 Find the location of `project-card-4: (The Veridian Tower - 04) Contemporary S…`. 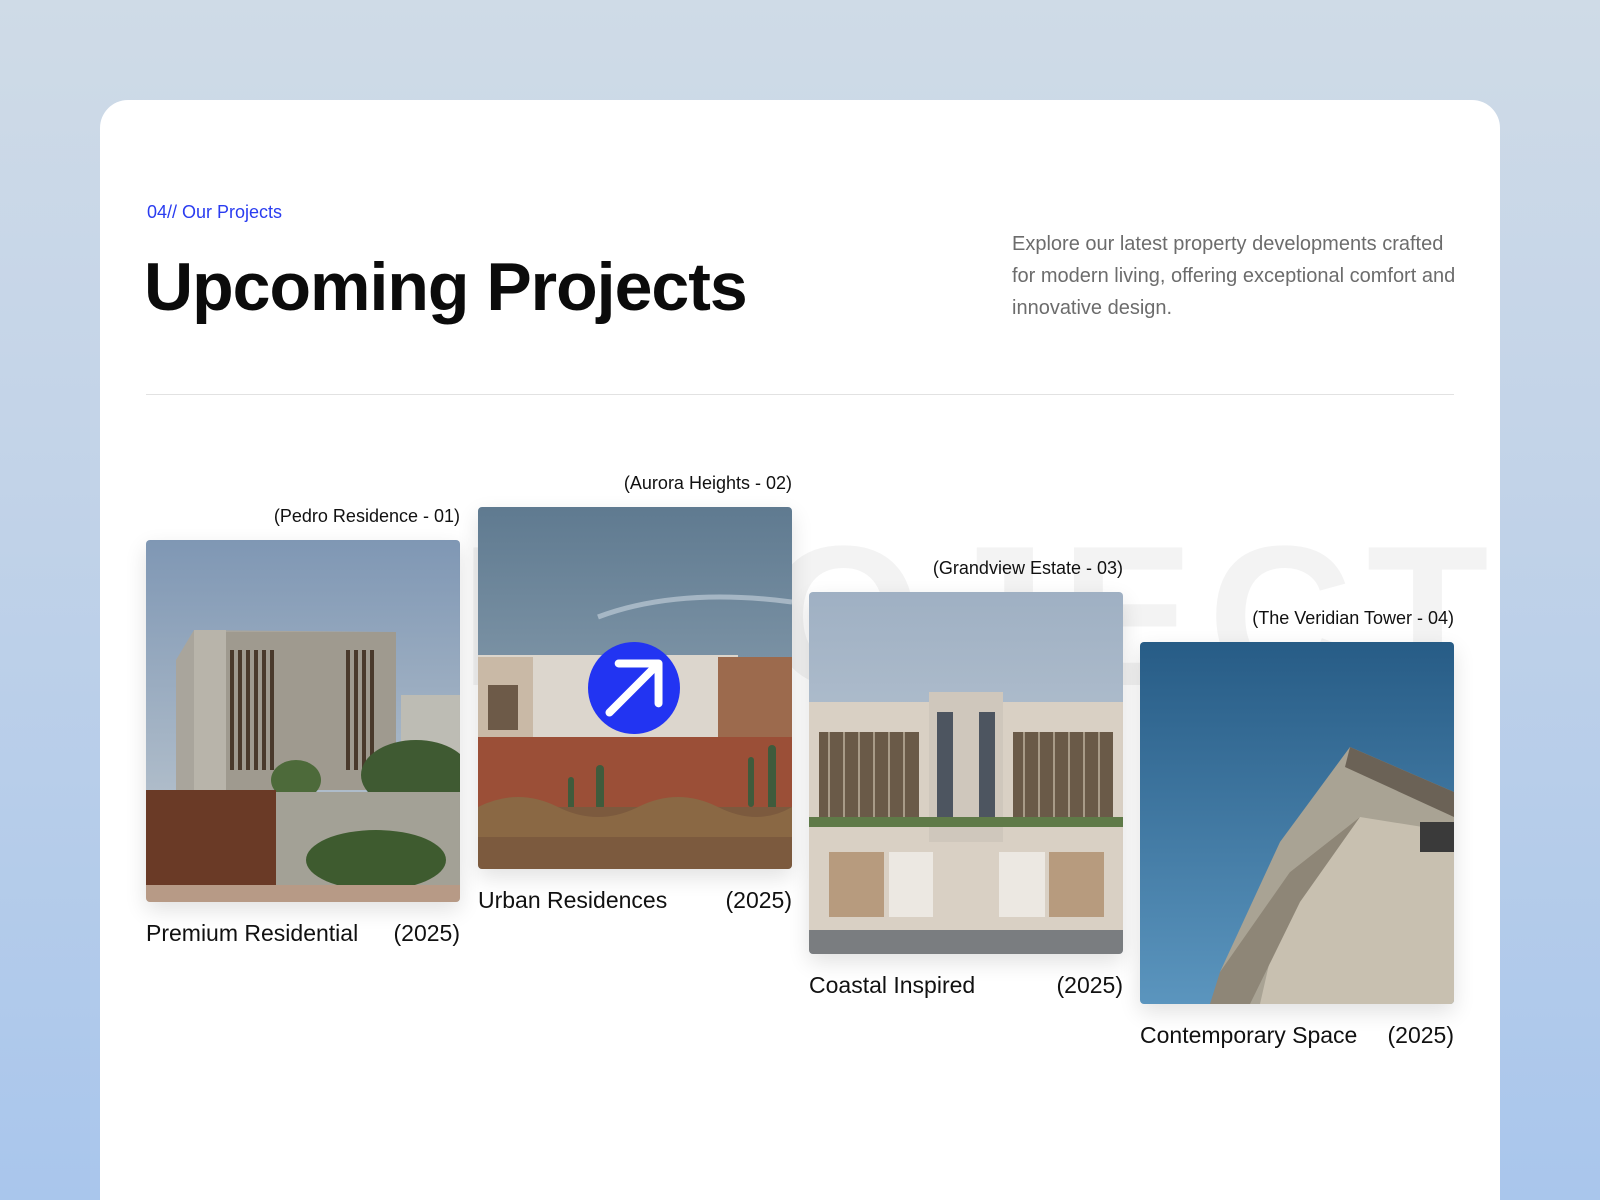

project-card-4: (The Veridian Tower - 04) Contemporary S… is located at coordinates (1297, 828).